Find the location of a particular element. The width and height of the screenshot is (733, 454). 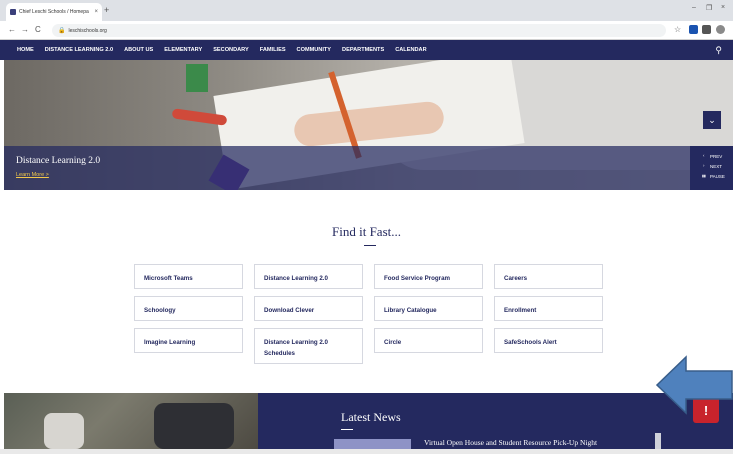

nav-item-2: ABOUT US is located at coordinates (138, 50).